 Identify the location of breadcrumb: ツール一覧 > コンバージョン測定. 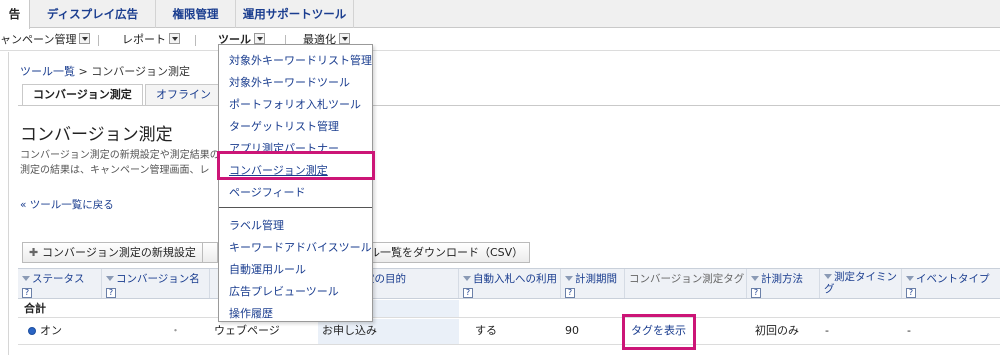
(105, 71).